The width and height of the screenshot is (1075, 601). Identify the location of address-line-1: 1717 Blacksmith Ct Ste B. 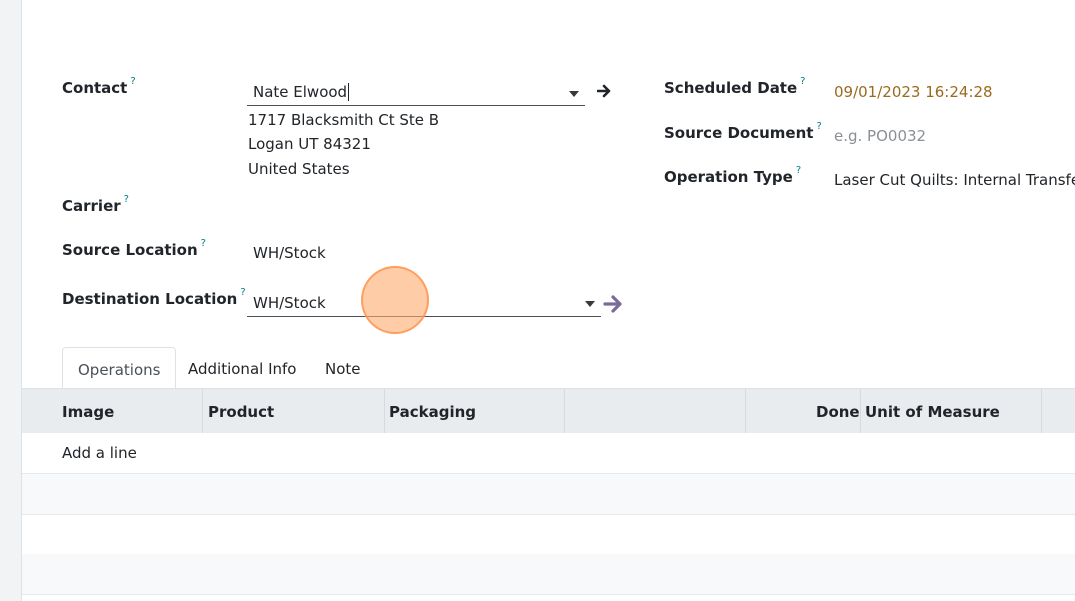
(344, 120).